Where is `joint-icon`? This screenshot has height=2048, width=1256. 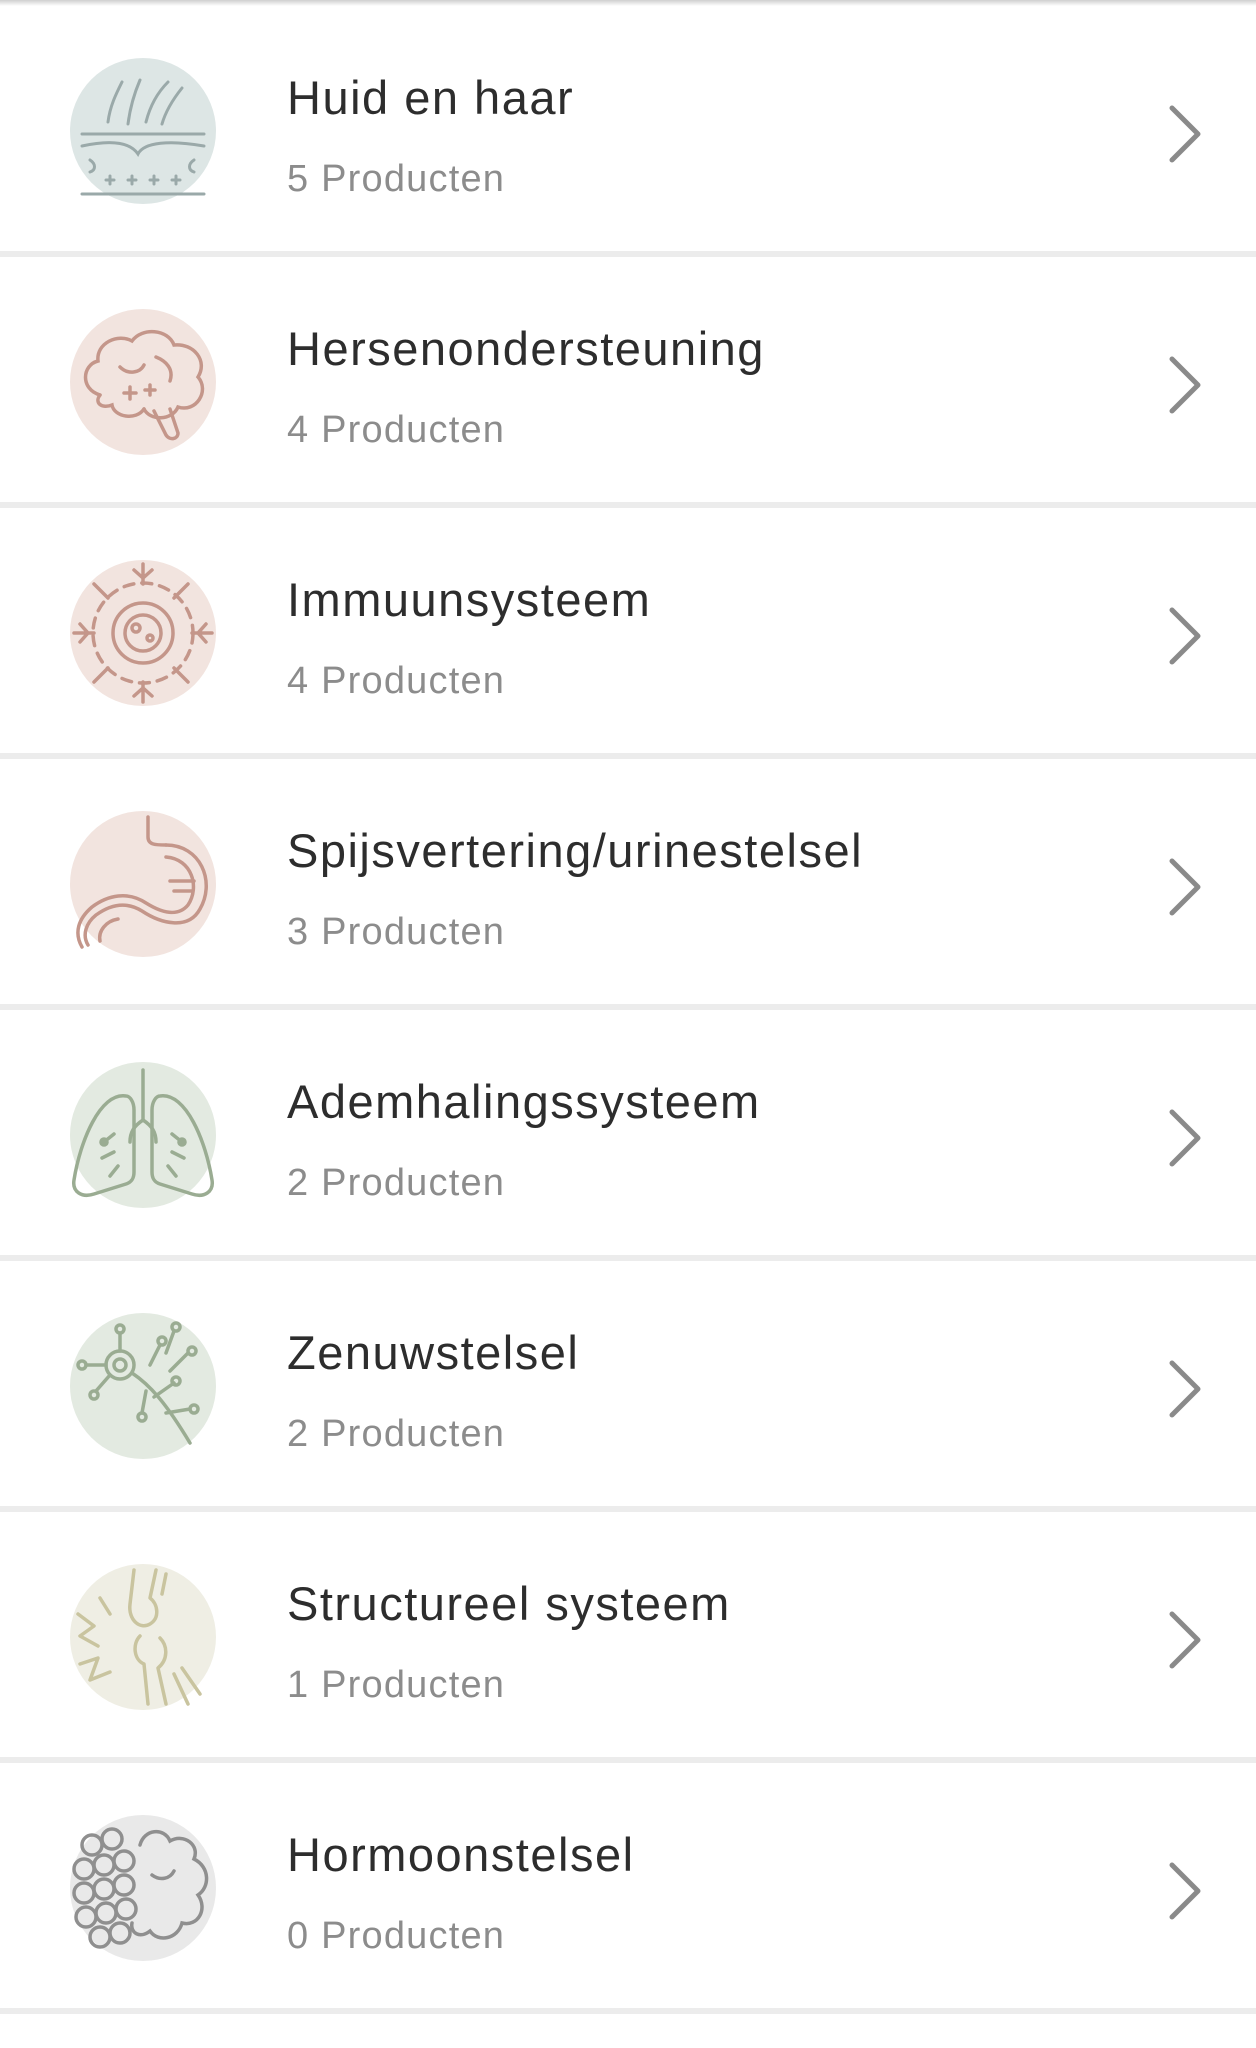 joint-icon is located at coordinates (143, 1637).